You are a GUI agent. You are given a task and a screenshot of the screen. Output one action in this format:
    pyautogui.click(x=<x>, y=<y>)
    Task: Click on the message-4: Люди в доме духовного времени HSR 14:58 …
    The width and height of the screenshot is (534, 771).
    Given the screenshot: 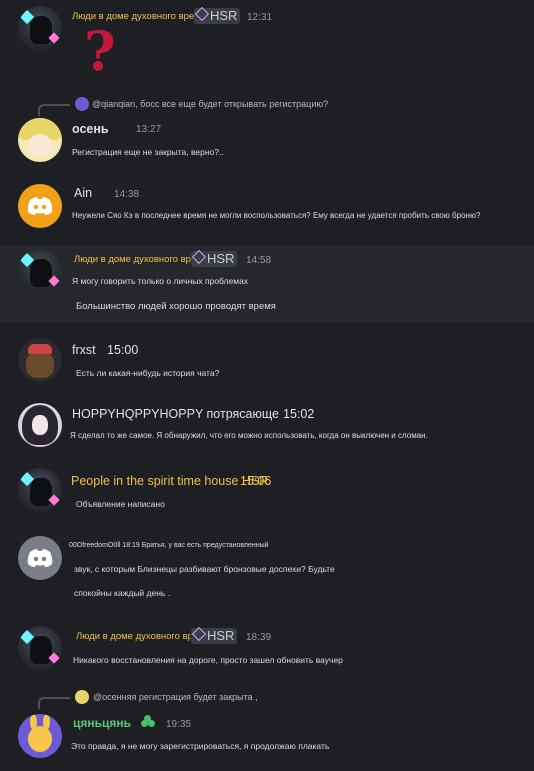 What is the action you would take?
    pyautogui.click(x=267, y=284)
    